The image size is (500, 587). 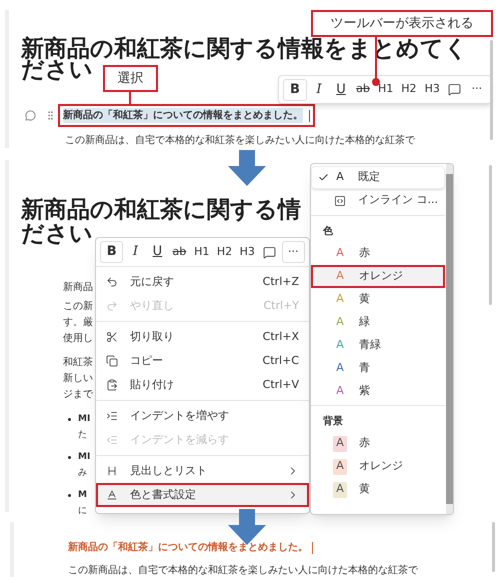 I want to click on callout-label: ツールバーが表示される, so click(x=402, y=23).